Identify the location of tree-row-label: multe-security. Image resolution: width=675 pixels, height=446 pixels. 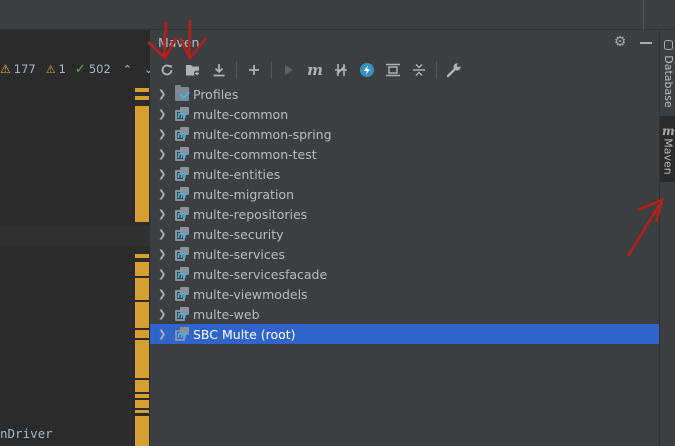
(238, 234).